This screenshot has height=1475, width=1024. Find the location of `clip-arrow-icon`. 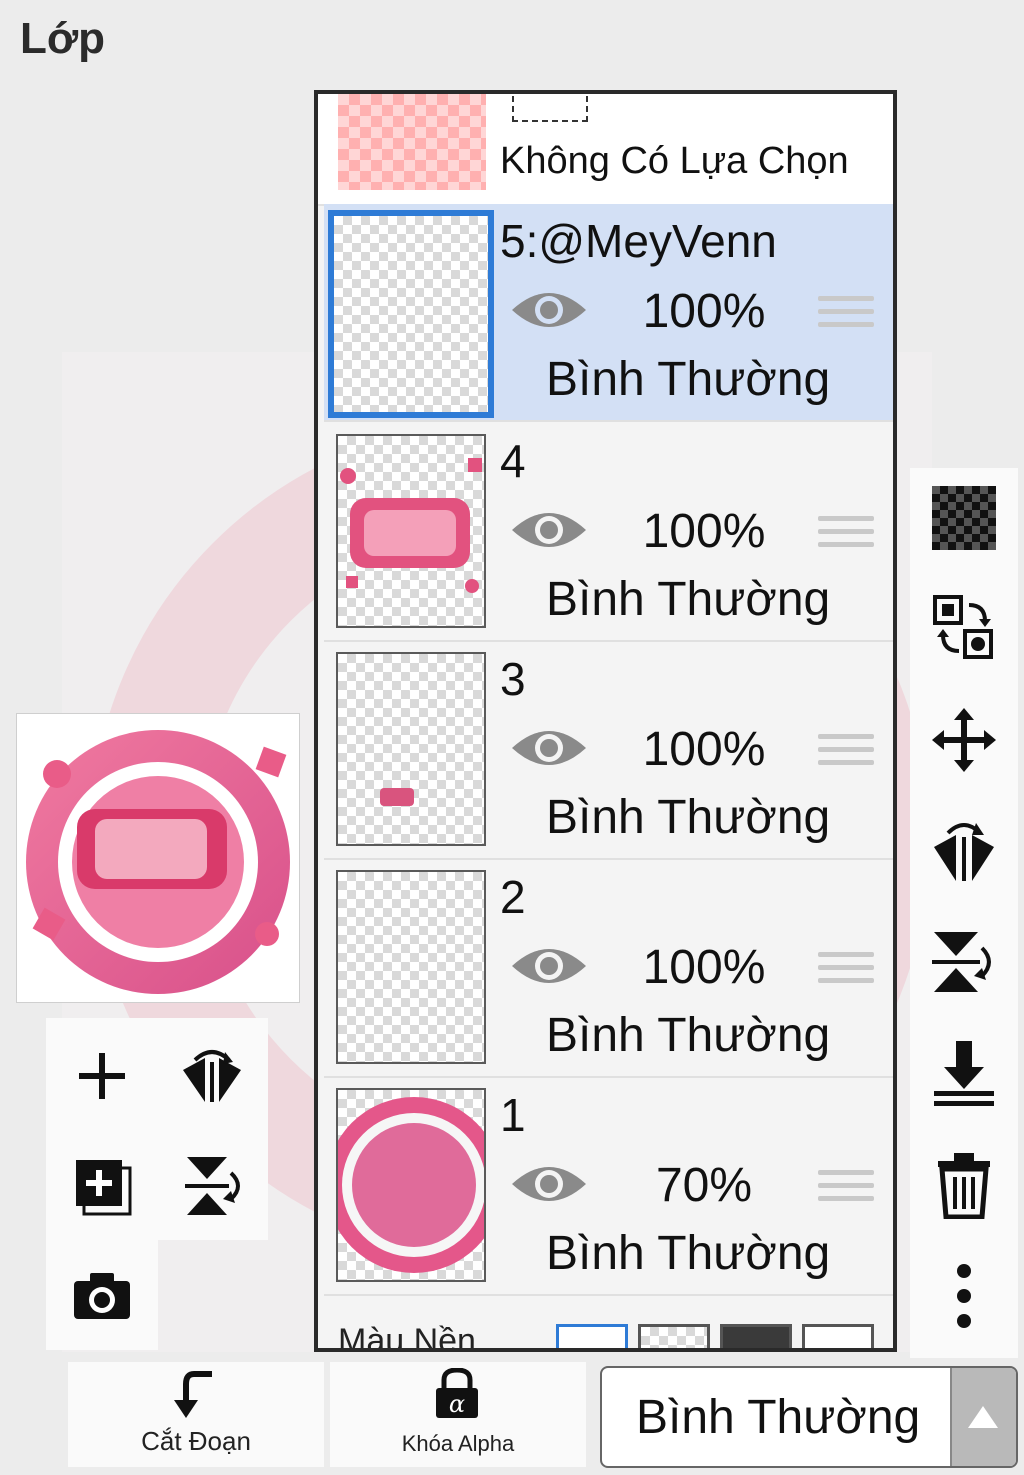

clip-arrow-icon is located at coordinates (193, 1394).